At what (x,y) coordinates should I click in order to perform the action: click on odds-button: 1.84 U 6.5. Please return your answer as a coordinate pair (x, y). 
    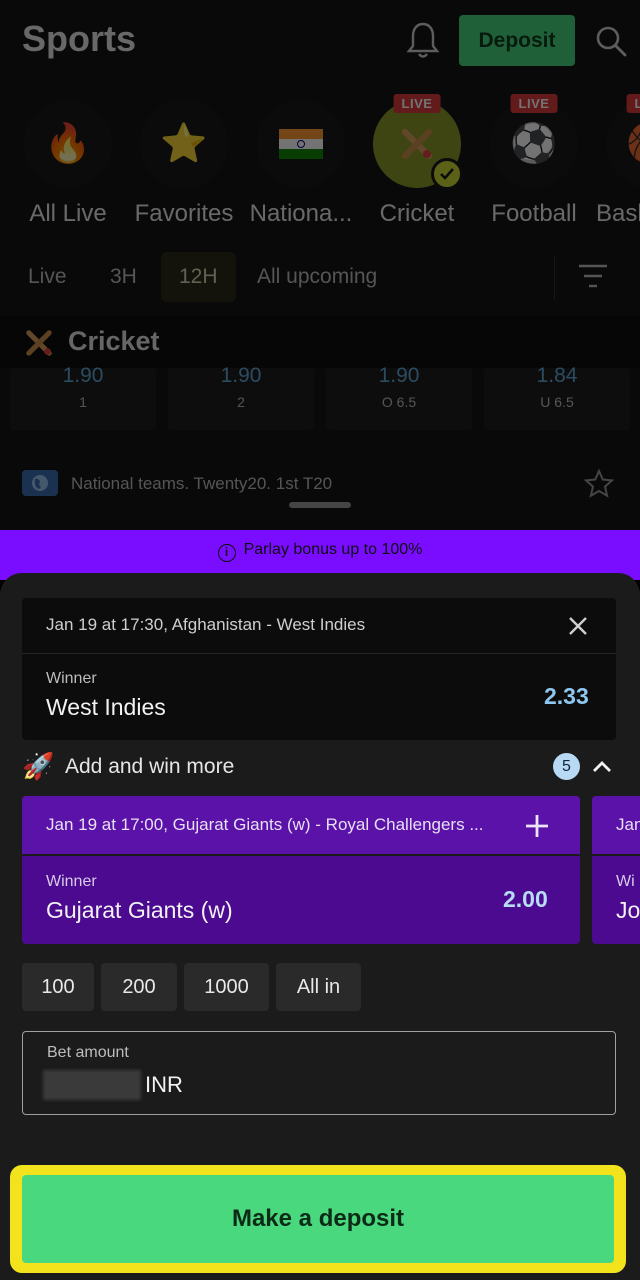
    Looking at the image, I should click on (557, 397).